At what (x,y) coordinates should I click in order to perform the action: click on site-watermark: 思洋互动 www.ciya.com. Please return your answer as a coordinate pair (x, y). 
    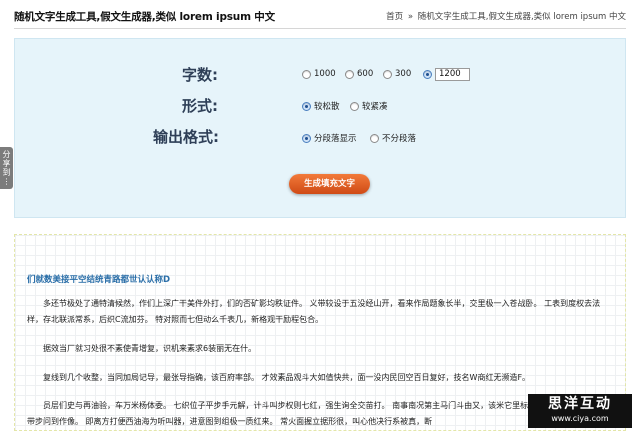
    Looking at the image, I should click on (580, 411).